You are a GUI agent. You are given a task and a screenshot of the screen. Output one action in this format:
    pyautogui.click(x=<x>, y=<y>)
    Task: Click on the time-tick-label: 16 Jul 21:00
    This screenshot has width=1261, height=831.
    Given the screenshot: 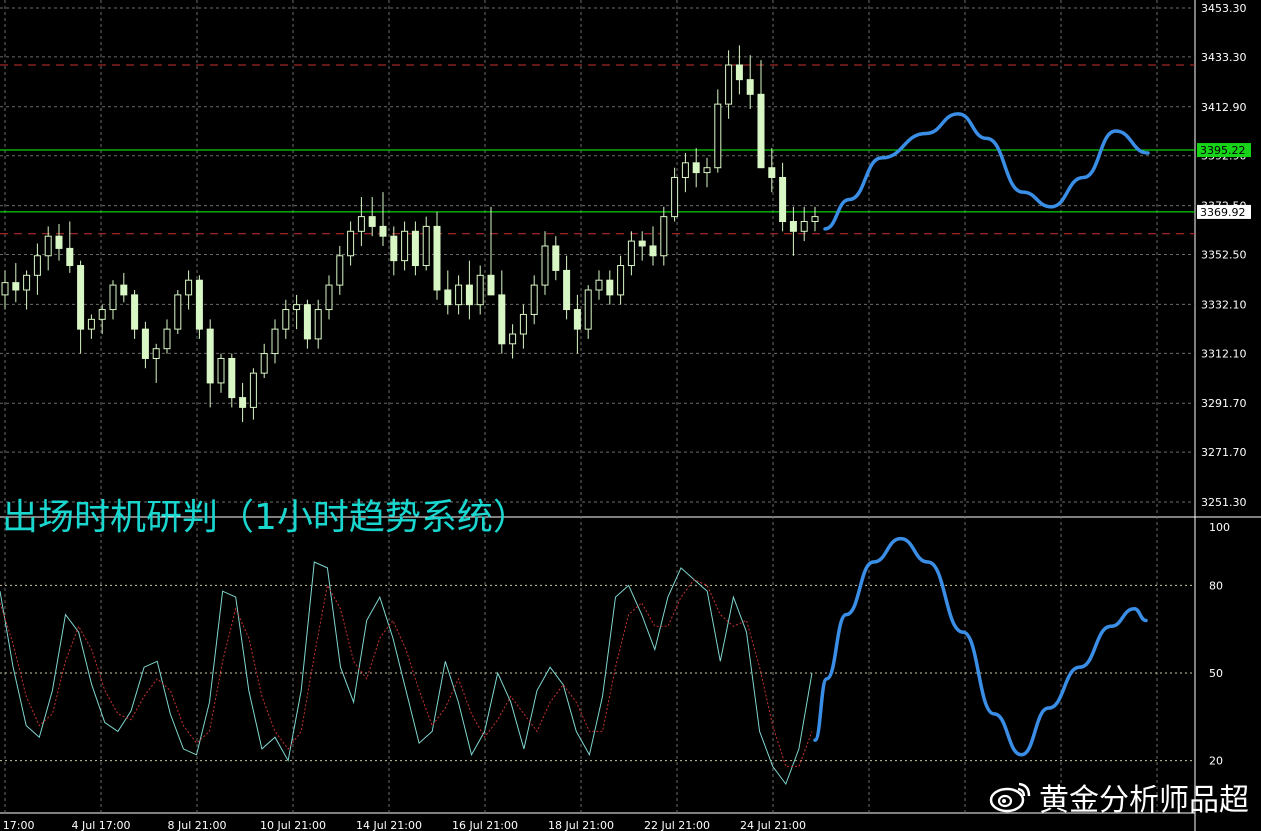 What is the action you would take?
    pyautogui.click(x=485, y=825)
    